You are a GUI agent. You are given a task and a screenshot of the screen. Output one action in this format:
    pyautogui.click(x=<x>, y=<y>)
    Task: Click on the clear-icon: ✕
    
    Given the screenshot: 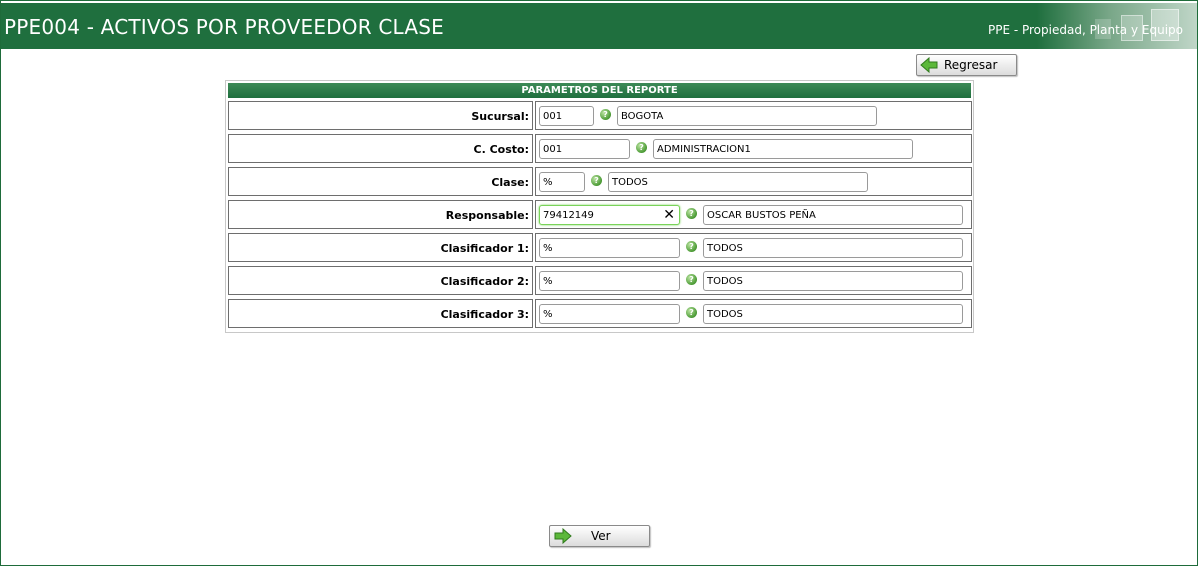 What is the action you would take?
    pyautogui.click(x=669, y=215)
    